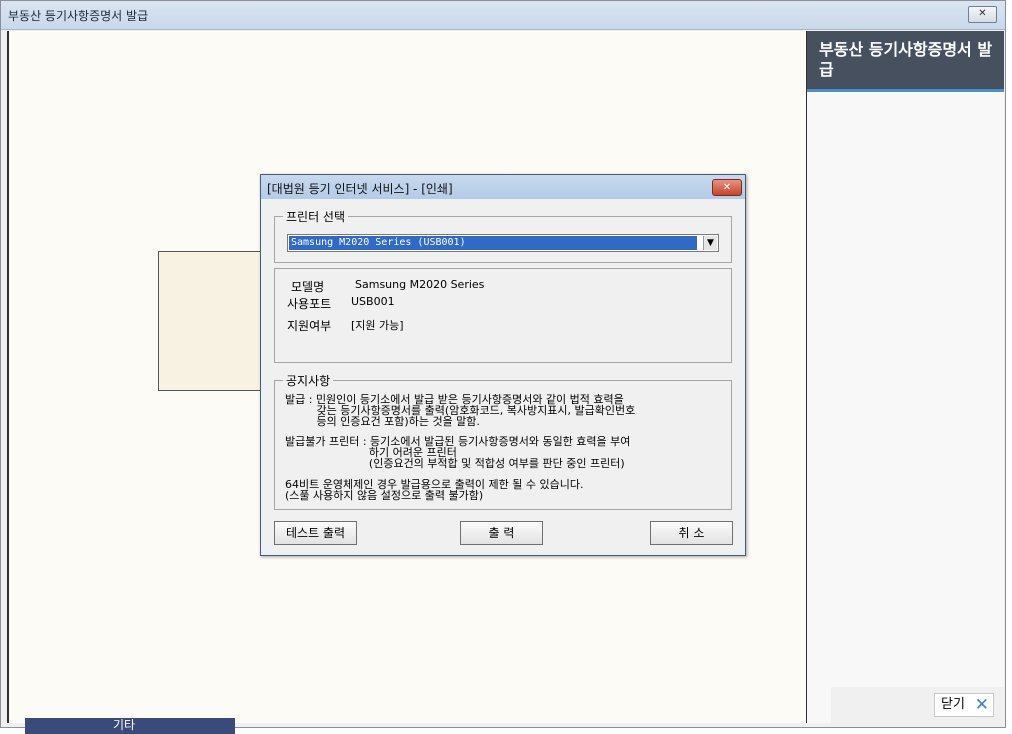 This screenshot has height=734, width=1012. Describe the element at coordinates (309, 326) in the screenshot. I see `support-label: 지원여부` at that location.